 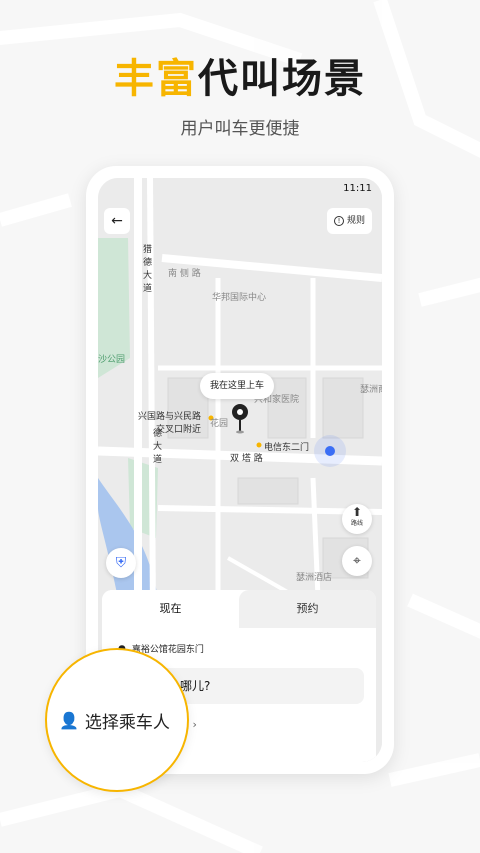 I want to click on route-arrow-icon: ⬆, so click(x=357, y=512).